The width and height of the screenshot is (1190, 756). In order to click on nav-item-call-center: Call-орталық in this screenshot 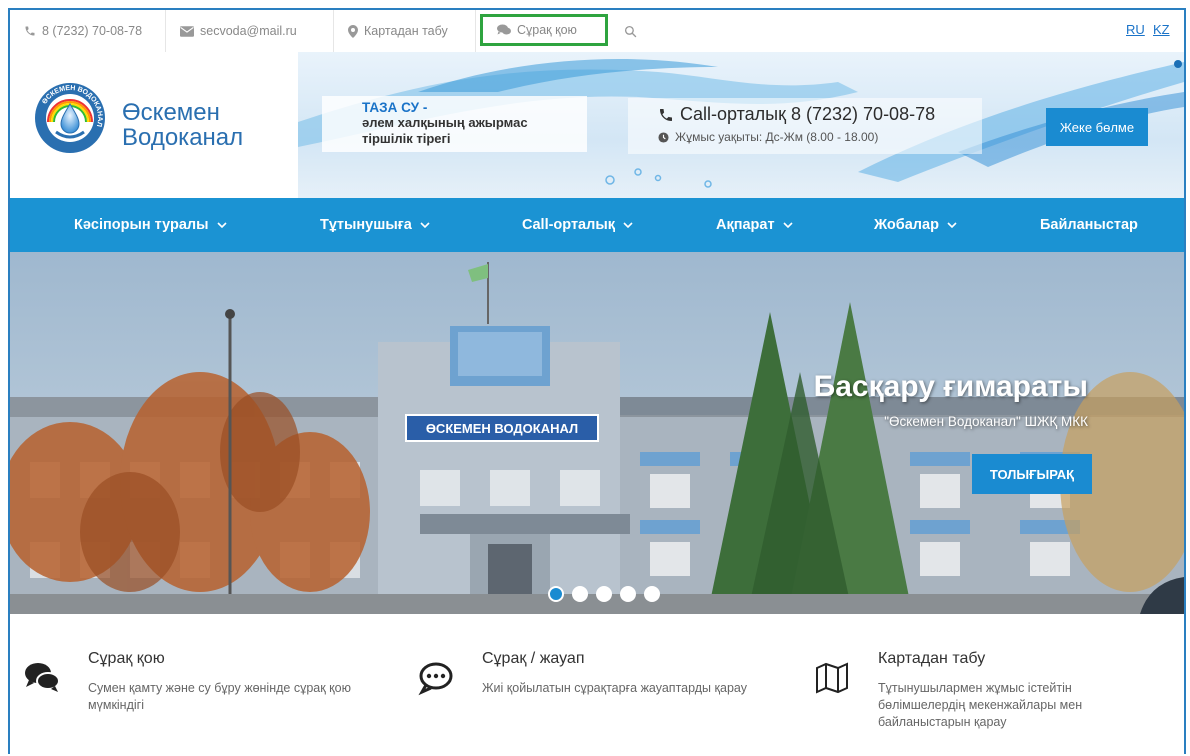, I will do `click(577, 225)`.